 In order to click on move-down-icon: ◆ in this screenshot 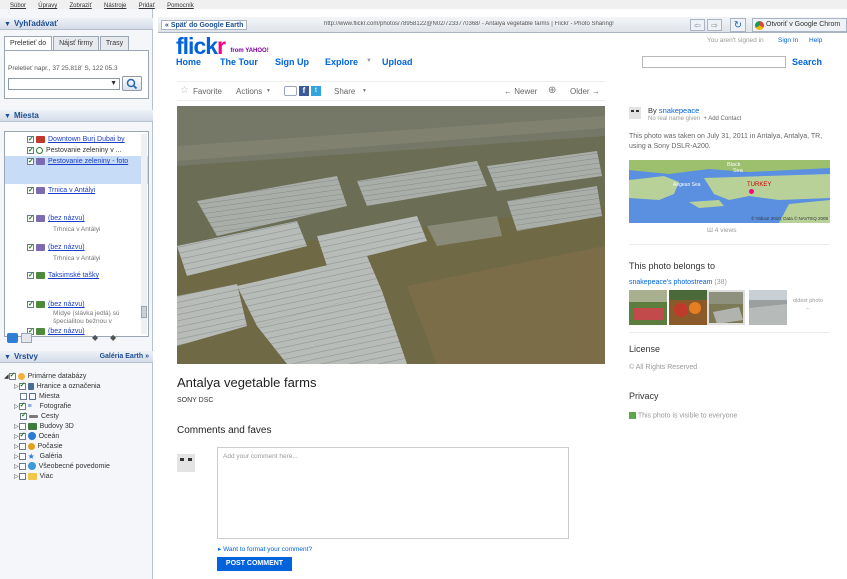, I will do `click(113, 337)`.